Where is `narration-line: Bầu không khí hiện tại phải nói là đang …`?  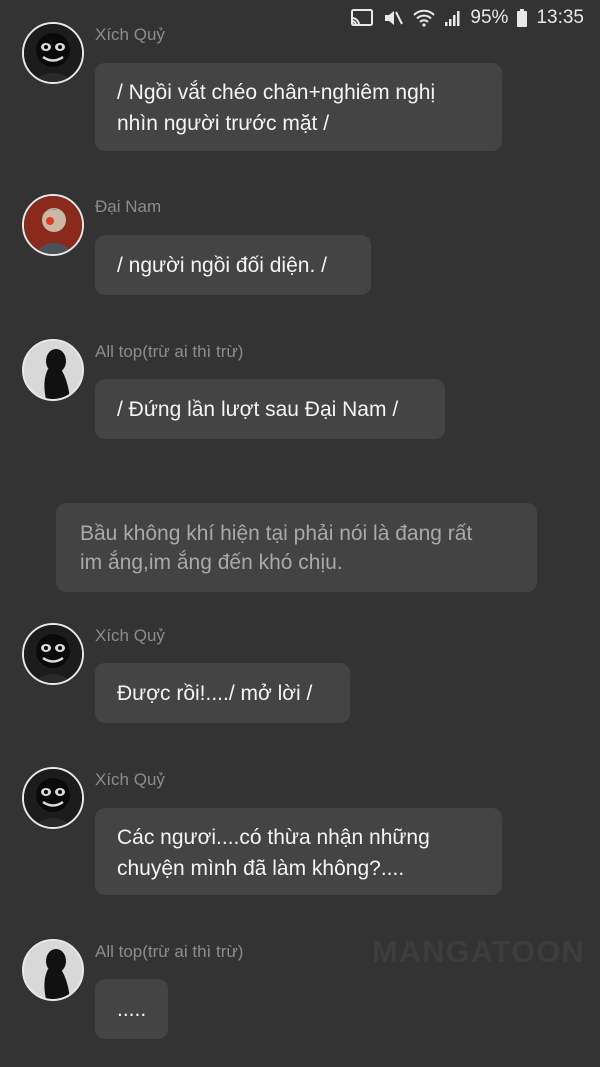 narration-line: Bầu không khí hiện tại phải nói là đang … is located at coordinates (276, 533).